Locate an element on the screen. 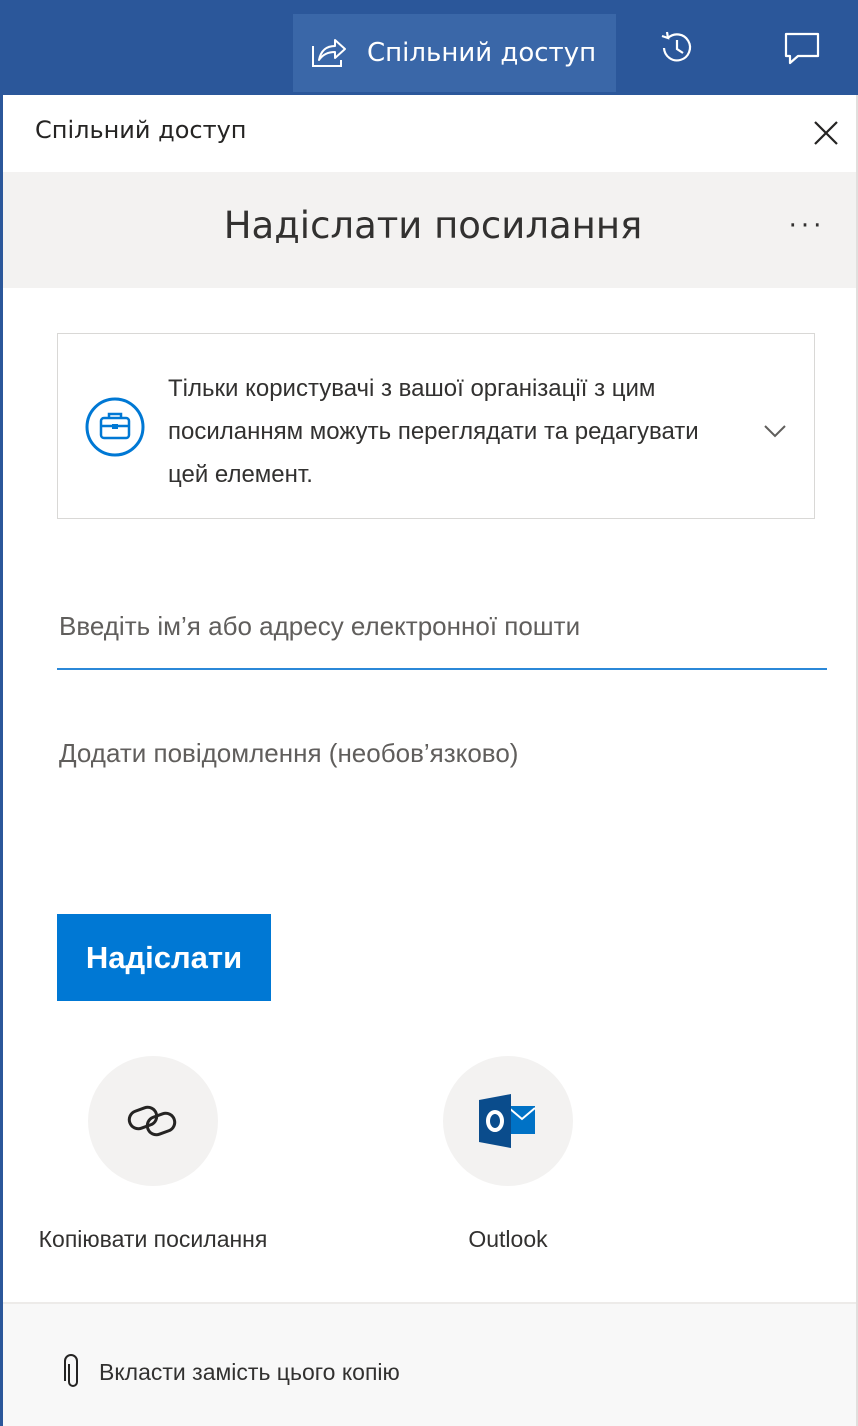  share-tab: Спільний доступ is located at coordinates (454, 53).